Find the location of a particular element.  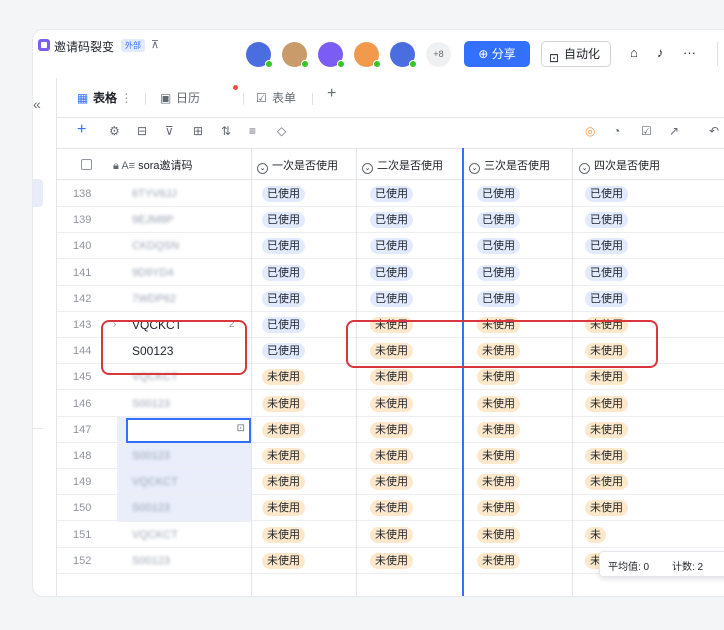

table-row: 150 S00123 未使用 未使用 未使用 未使用 is located at coordinates (390, 508).